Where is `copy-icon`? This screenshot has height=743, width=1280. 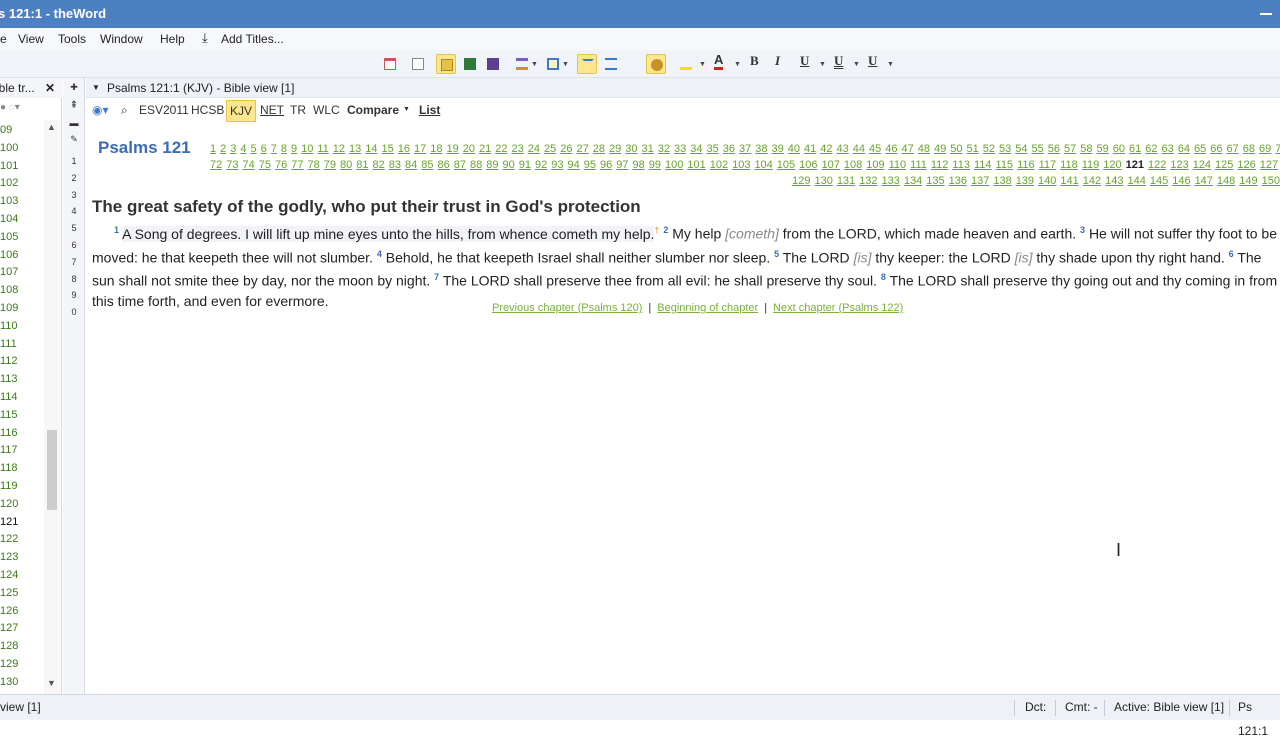
copy-icon is located at coordinates (418, 64).